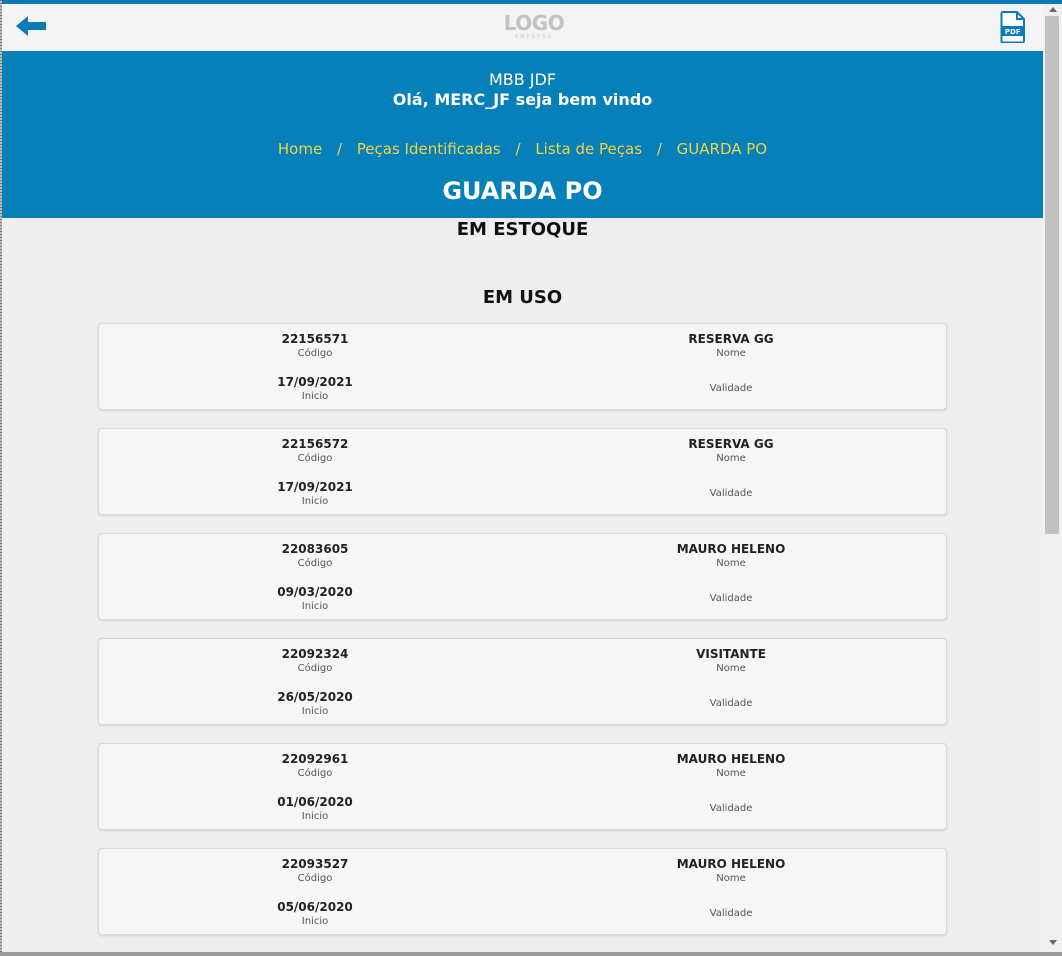 Image resolution: width=1062 pixels, height=956 pixels. Describe the element at coordinates (522, 79) in the screenshot. I see `organization-name: MBB JDF` at that location.